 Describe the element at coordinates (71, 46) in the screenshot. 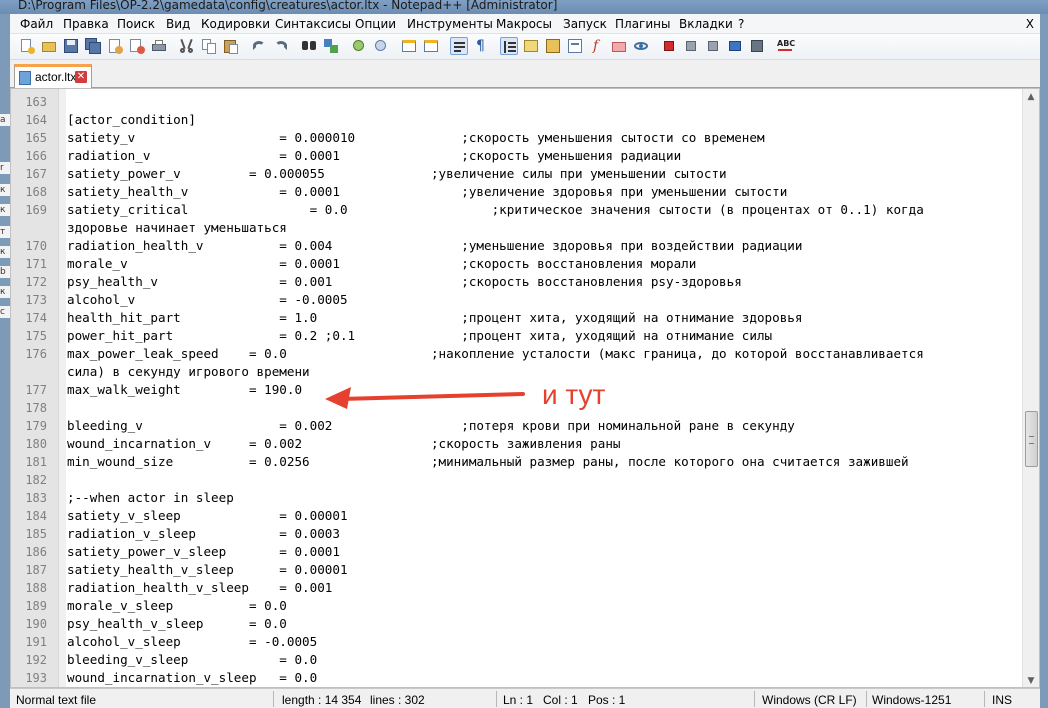

I see `save-icon` at that location.